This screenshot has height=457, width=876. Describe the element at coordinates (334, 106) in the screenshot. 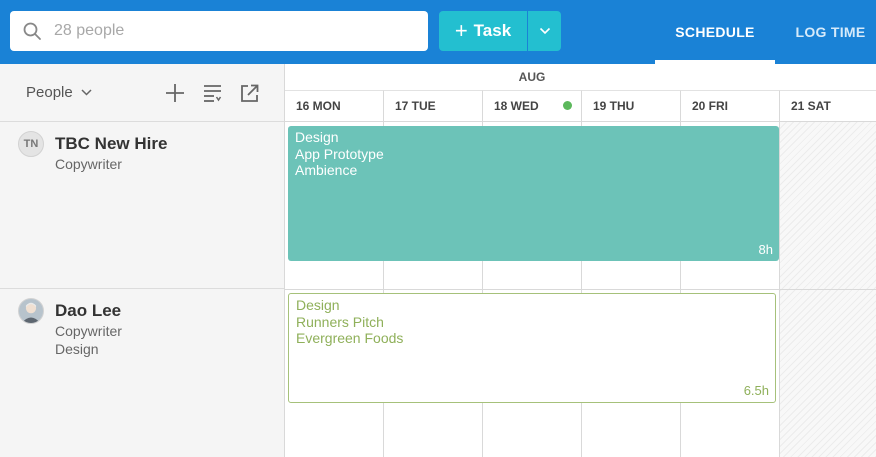

I see `day-header: 16 MON` at that location.